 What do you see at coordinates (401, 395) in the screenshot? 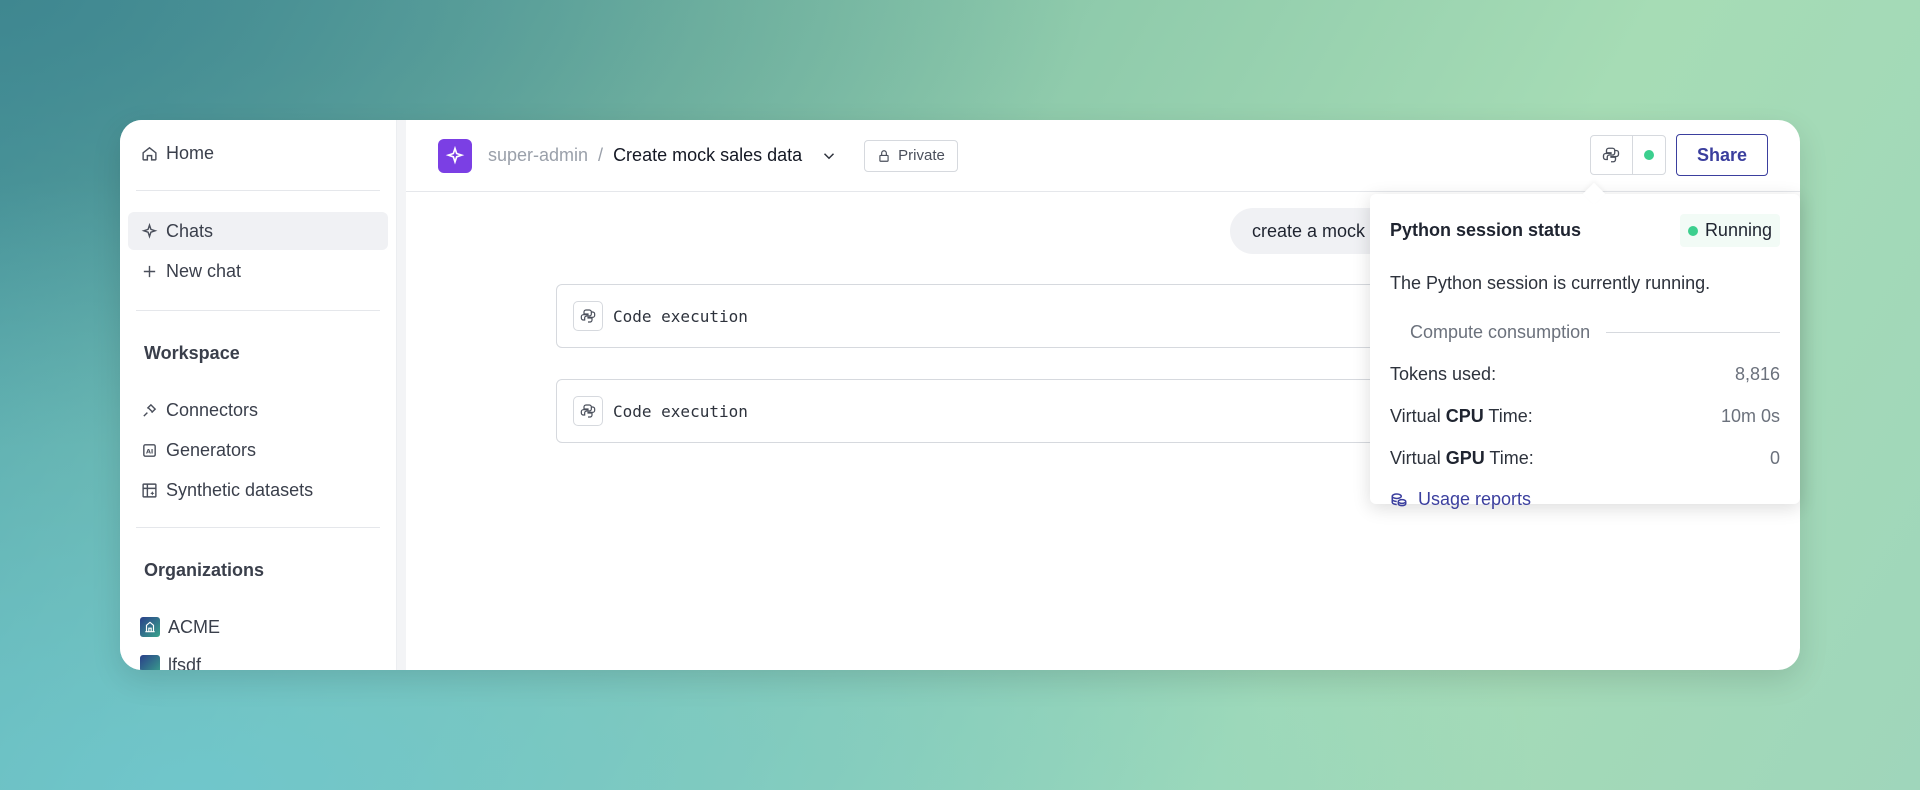
I see `sidebar-scrollbar` at bounding box center [401, 395].